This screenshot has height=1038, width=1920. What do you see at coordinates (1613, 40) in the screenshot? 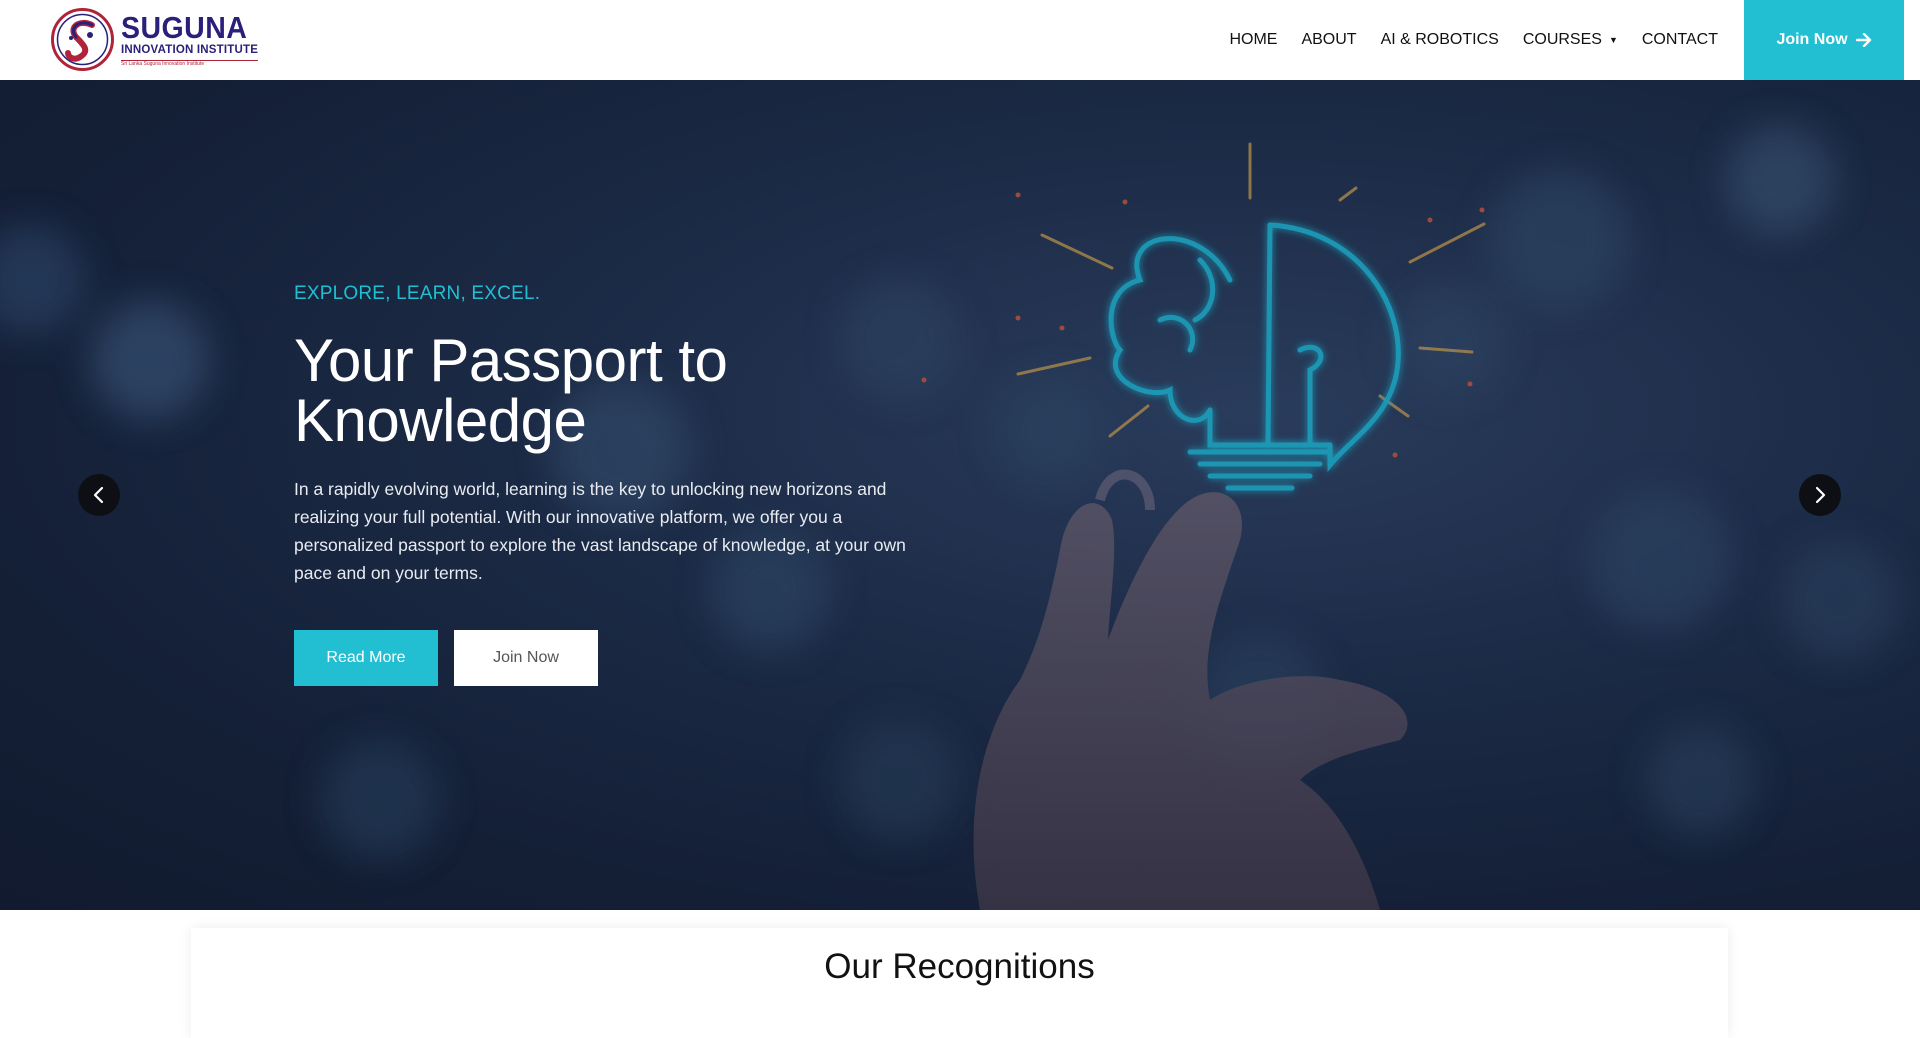
I see `chevron-down-icon: ▼` at bounding box center [1613, 40].